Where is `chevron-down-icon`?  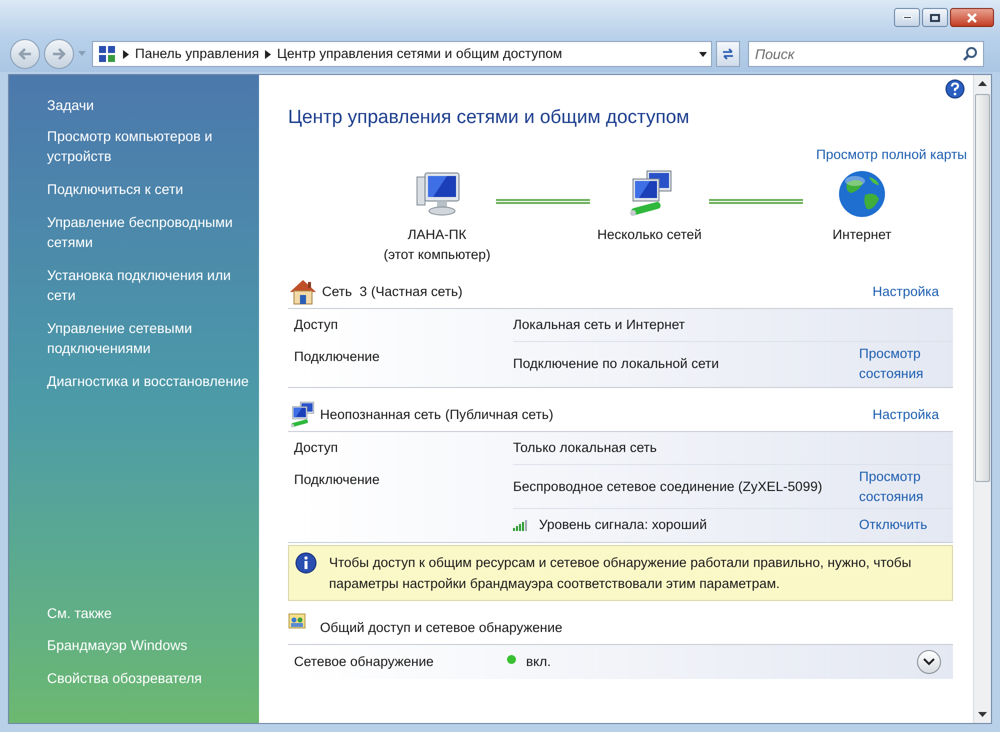 chevron-down-icon is located at coordinates (929, 662).